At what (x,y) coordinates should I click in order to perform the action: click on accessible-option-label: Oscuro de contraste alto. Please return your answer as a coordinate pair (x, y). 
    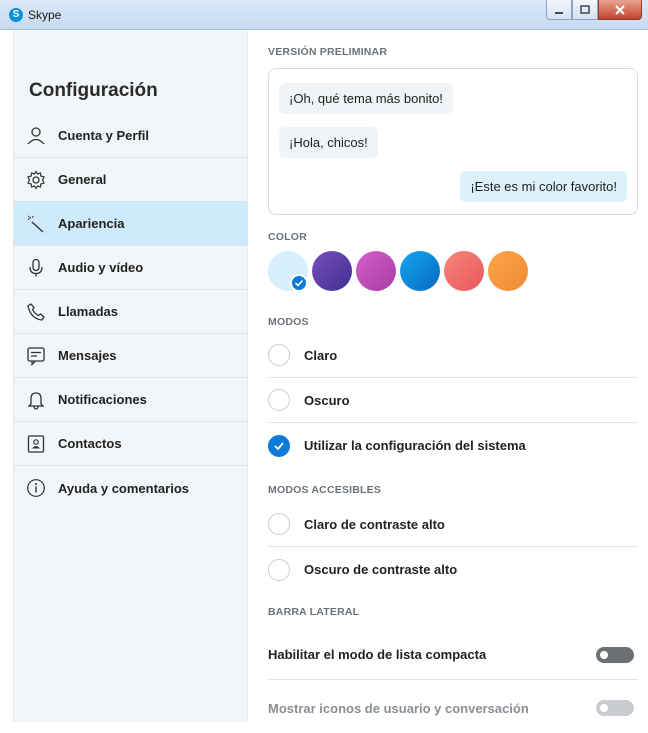
    Looking at the image, I should click on (381, 569).